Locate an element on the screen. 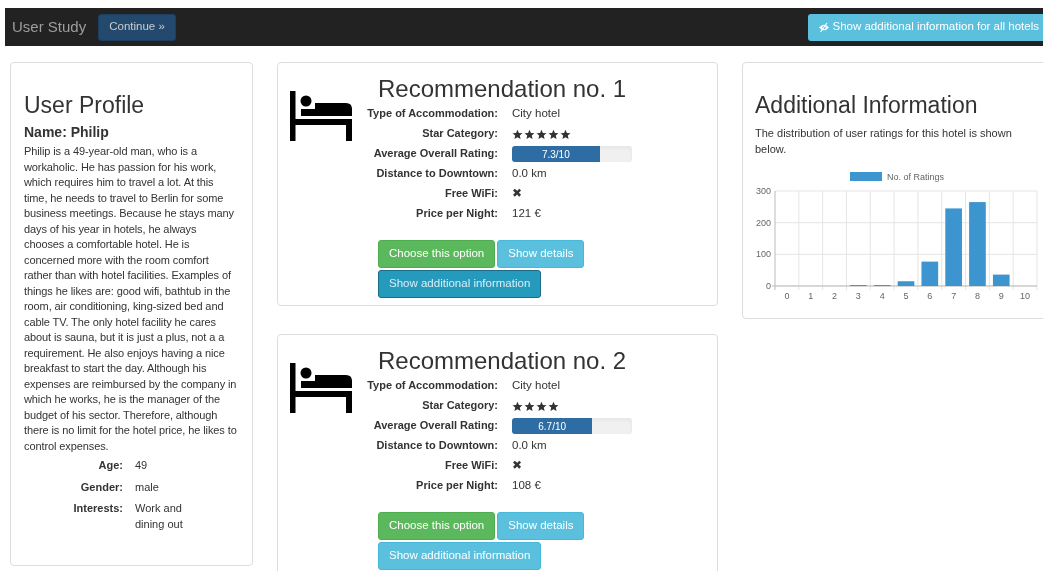 This screenshot has height=571, width=1043. additional-info-title: Additional Information is located at coordinates (867, 105).